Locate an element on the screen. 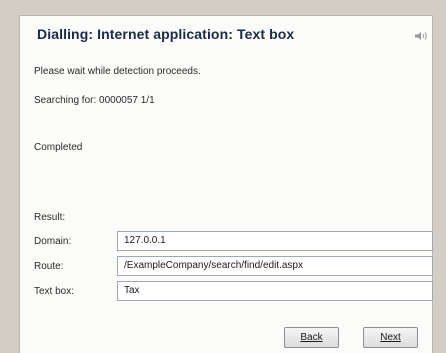 Image resolution: width=446 pixels, height=353 pixels. back-button: Back is located at coordinates (311, 337).